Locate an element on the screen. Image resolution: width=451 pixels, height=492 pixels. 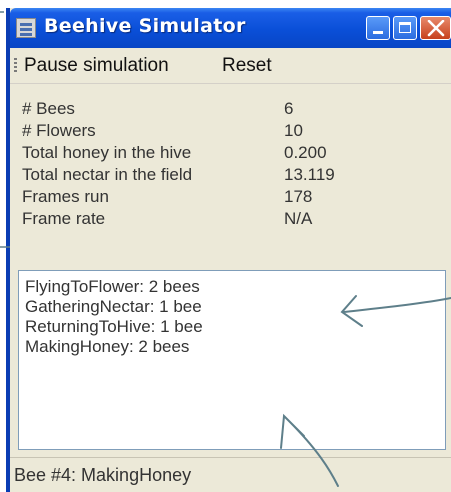
stat-label: Total nectar in the field is located at coordinates (107, 174).